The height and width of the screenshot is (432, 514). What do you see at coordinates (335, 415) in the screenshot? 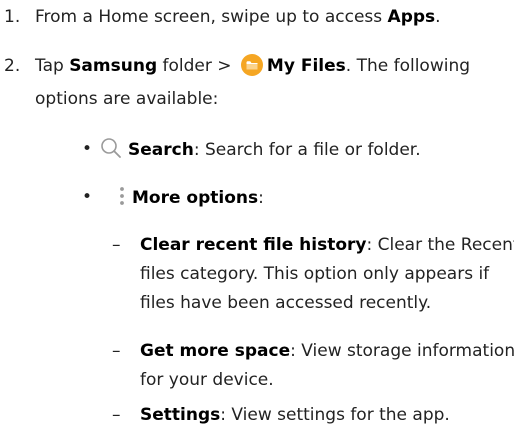
I see `sub-option-settings-desc-1: : View settings for the app.` at bounding box center [335, 415].